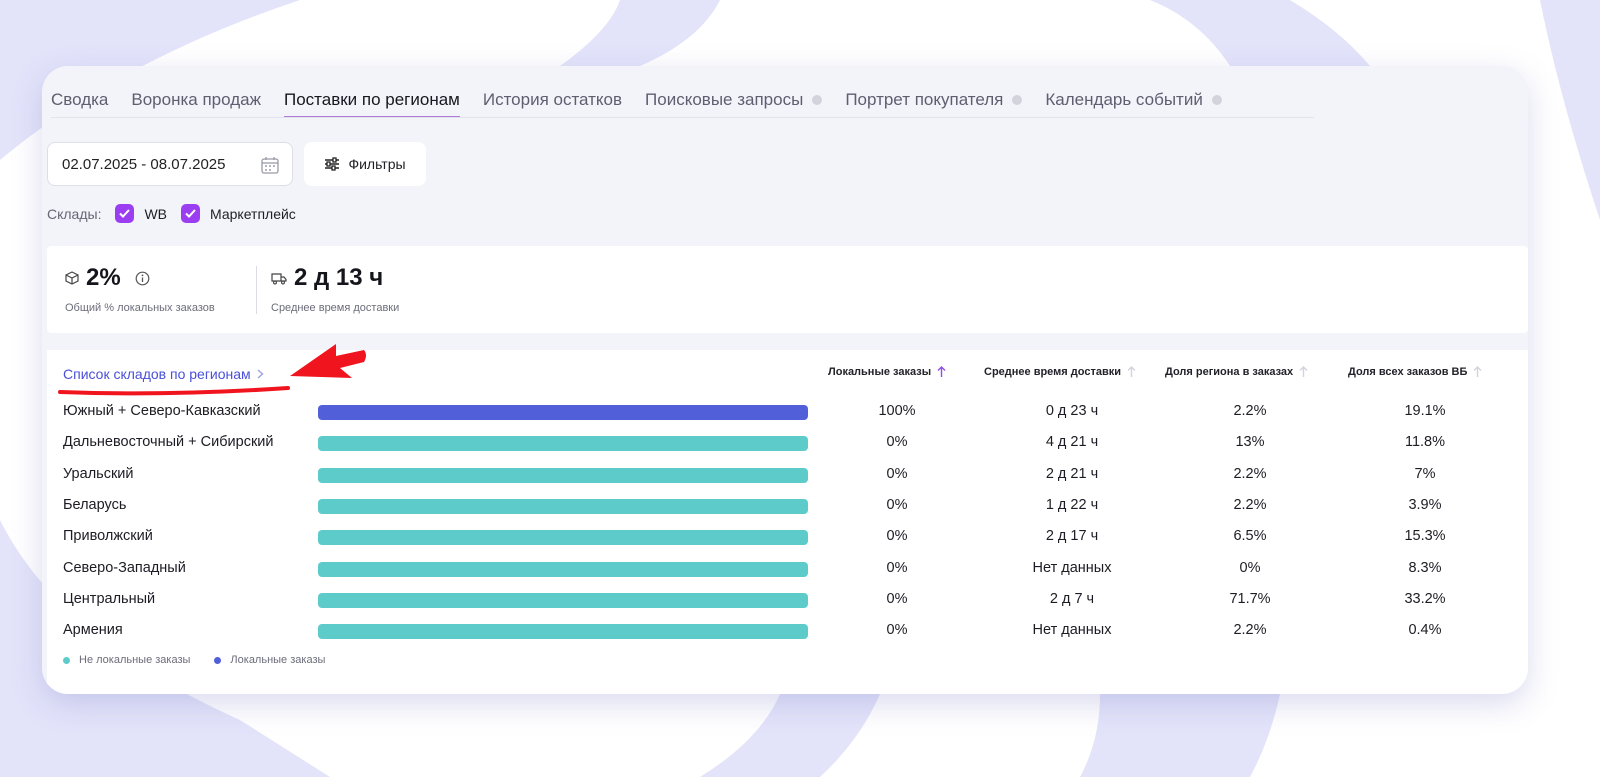 The width and height of the screenshot is (1600, 777). Describe the element at coordinates (1425, 536) in the screenshot. I see `wb-share-cell: 15.3%` at that location.